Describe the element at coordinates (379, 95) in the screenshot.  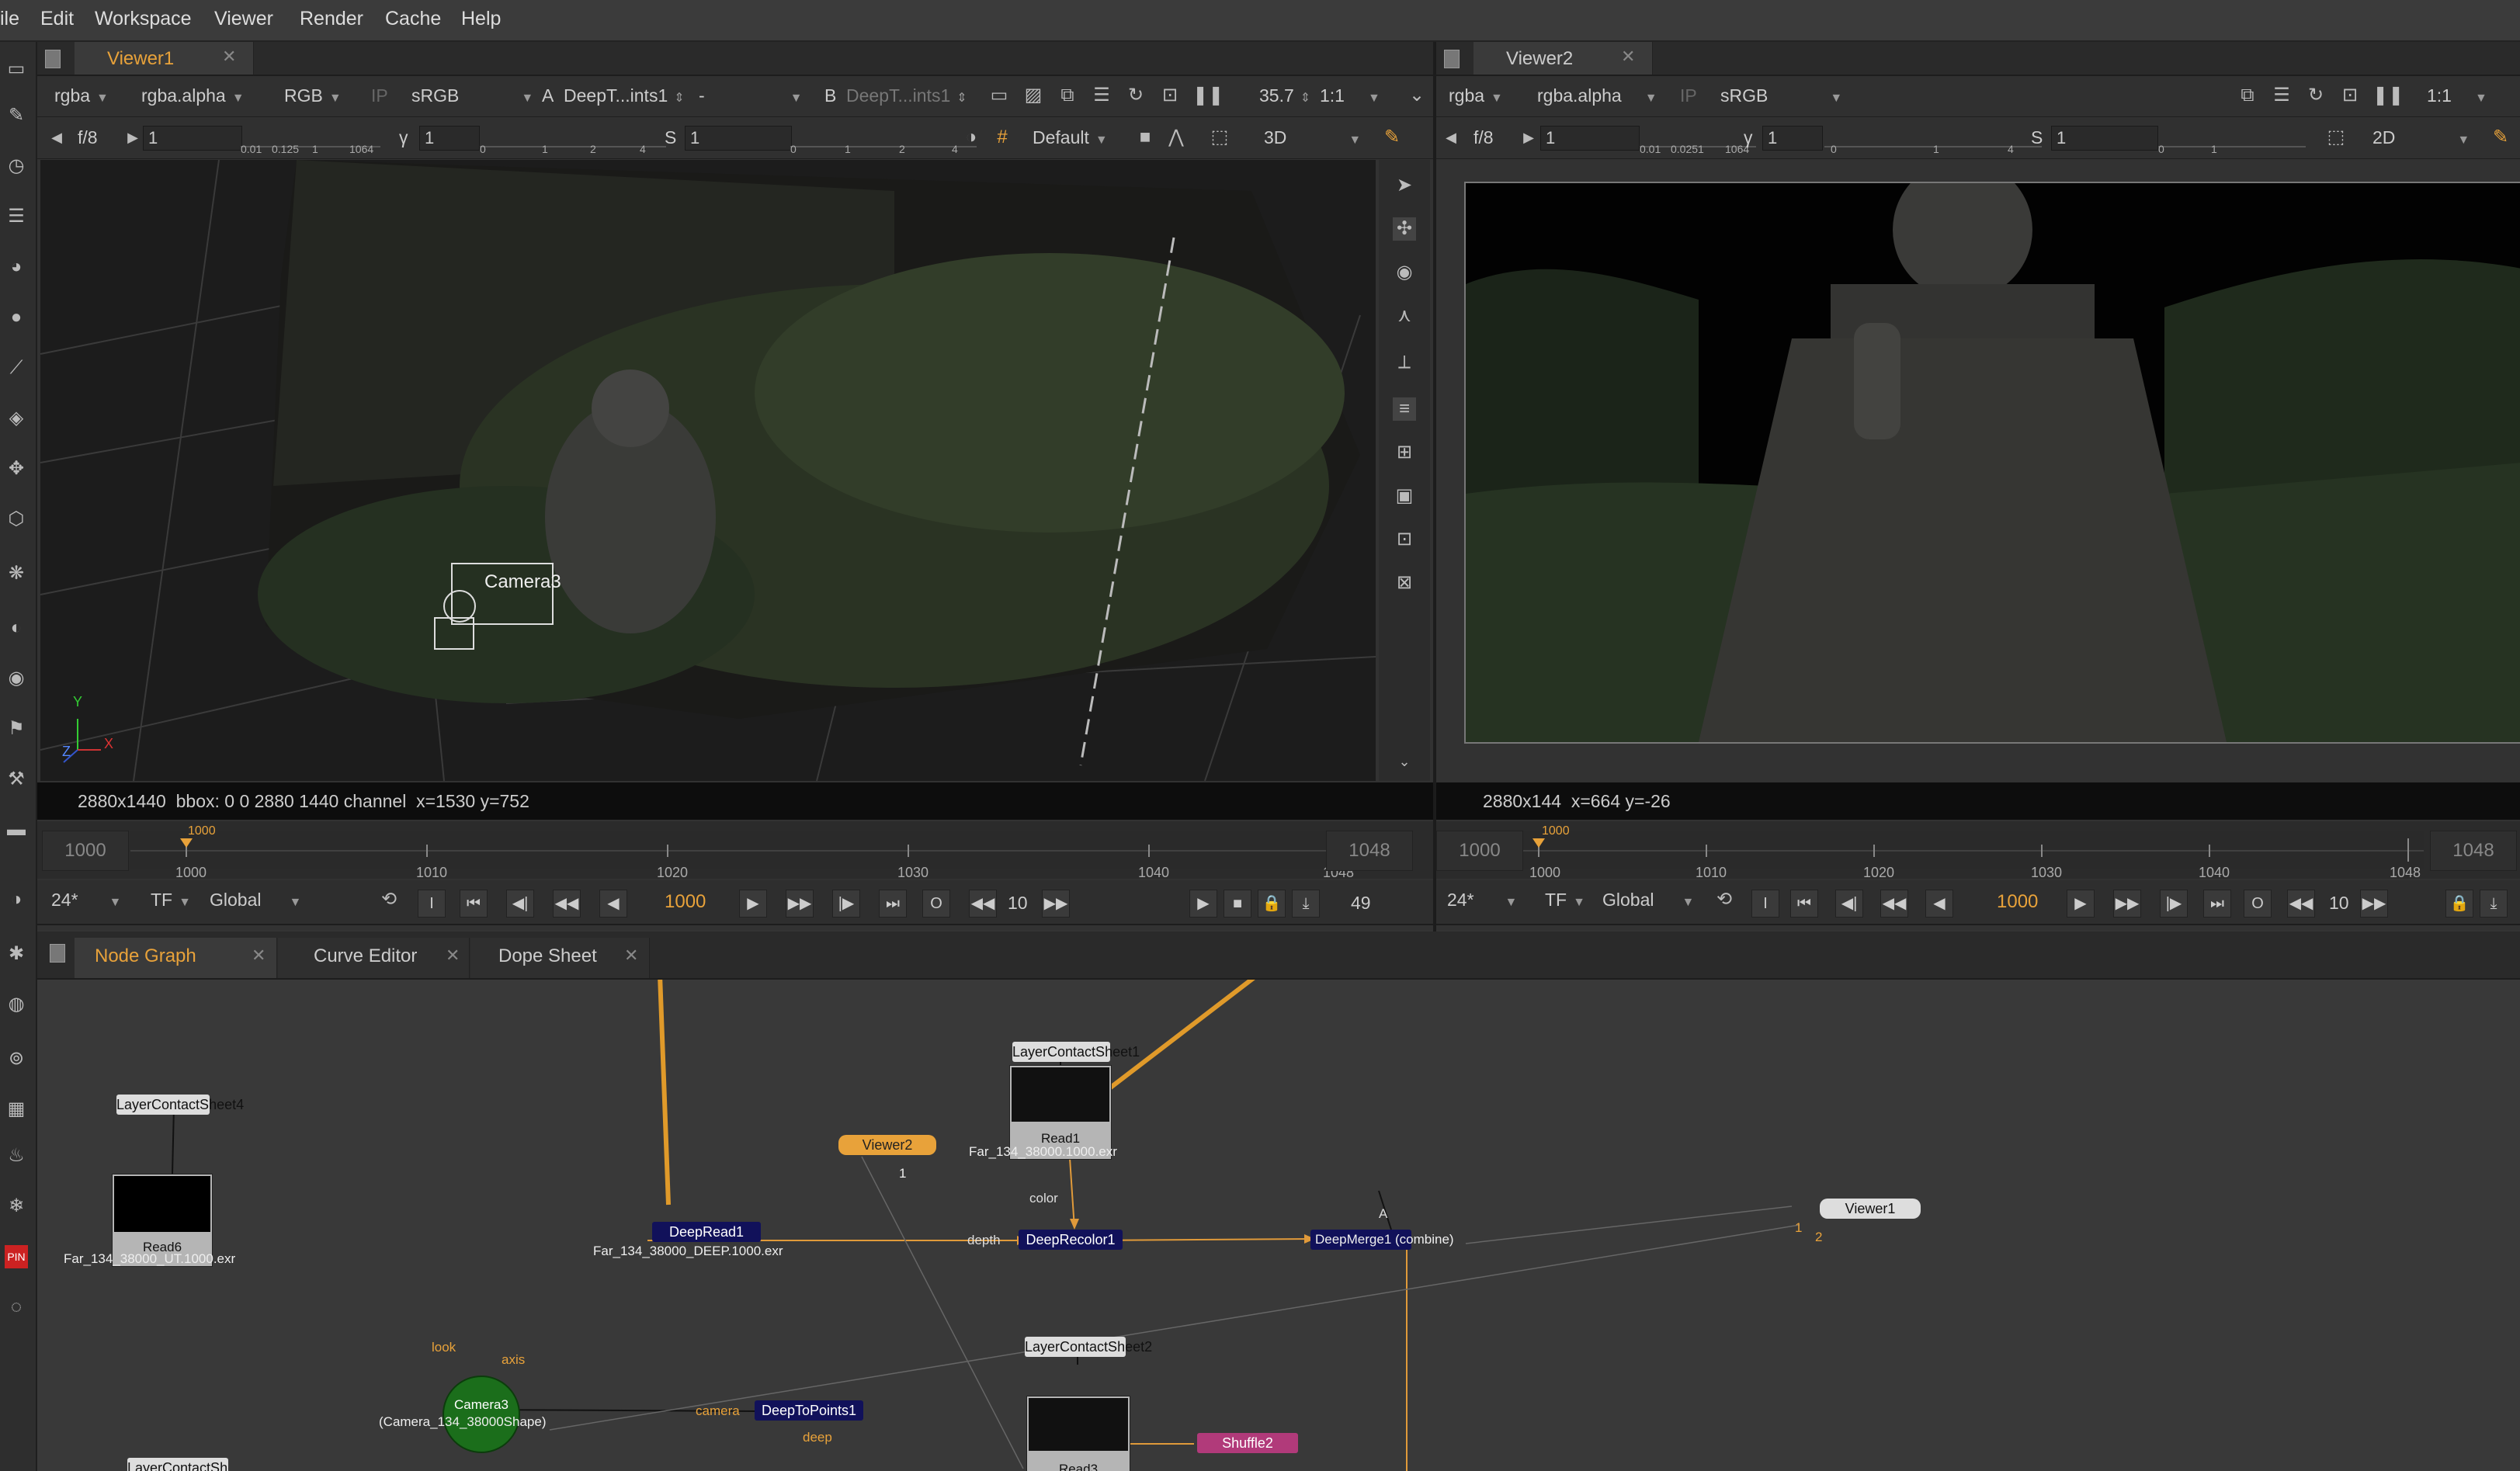
I see `ip-button: IP` at that location.